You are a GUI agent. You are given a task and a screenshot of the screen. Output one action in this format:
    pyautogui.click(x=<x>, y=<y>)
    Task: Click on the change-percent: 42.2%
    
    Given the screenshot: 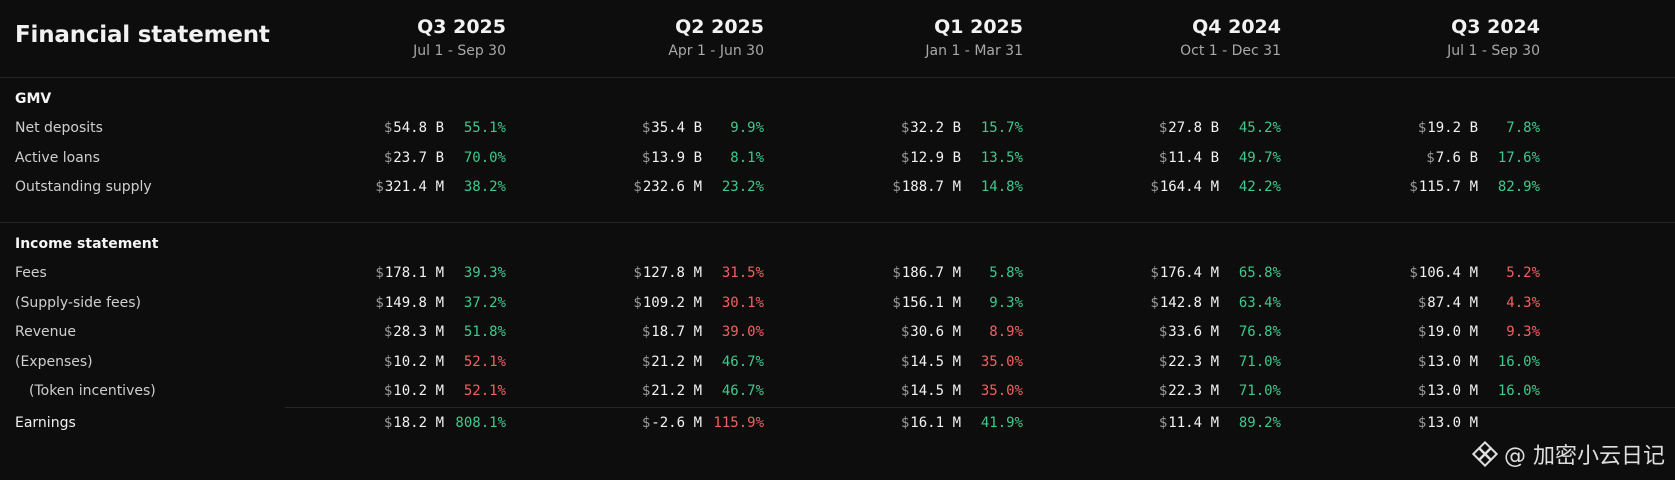 What is the action you would take?
    pyautogui.click(x=1259, y=187)
    